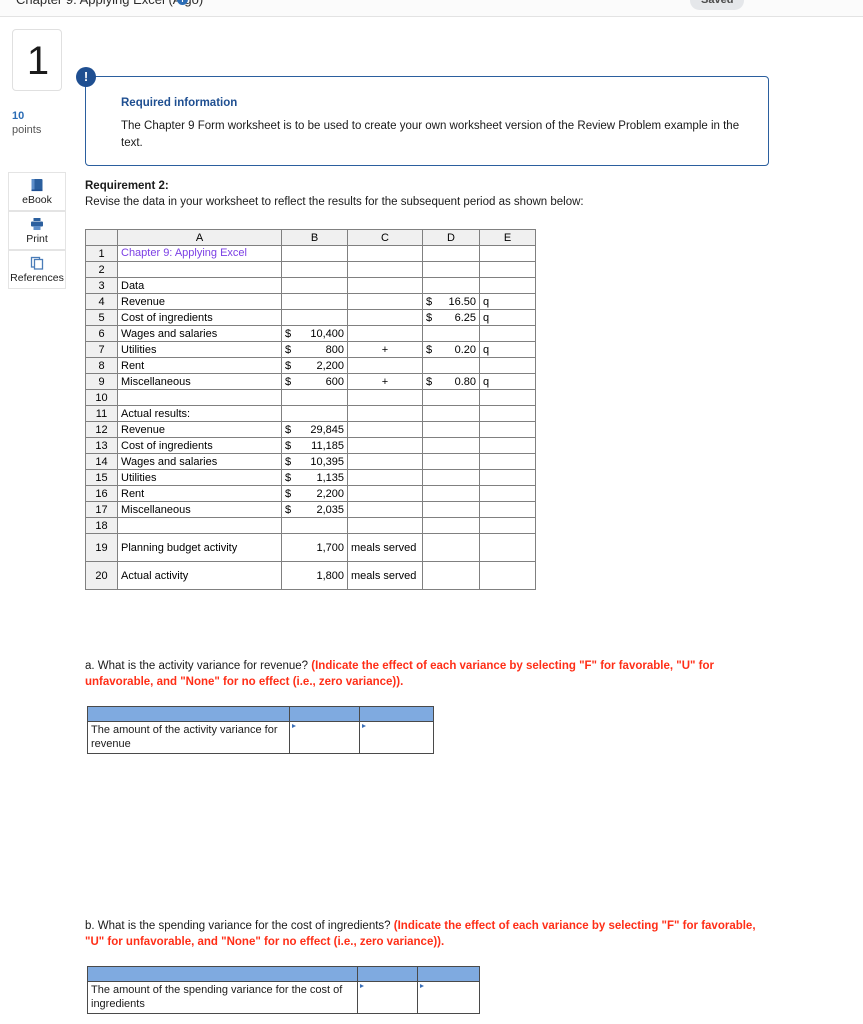 Image resolution: width=863 pixels, height=1024 pixels. Describe the element at coordinates (717, 5) in the screenshot. I see `saved-status-badge: Saved` at that location.